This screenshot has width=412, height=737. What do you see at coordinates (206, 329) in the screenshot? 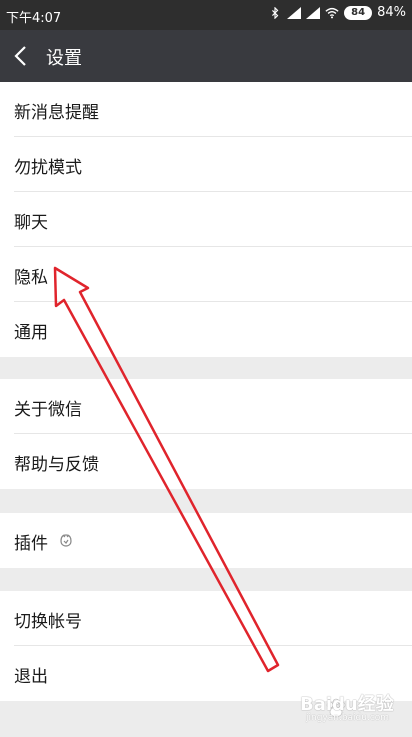
I see `settings-item-general: 通用` at bounding box center [206, 329].